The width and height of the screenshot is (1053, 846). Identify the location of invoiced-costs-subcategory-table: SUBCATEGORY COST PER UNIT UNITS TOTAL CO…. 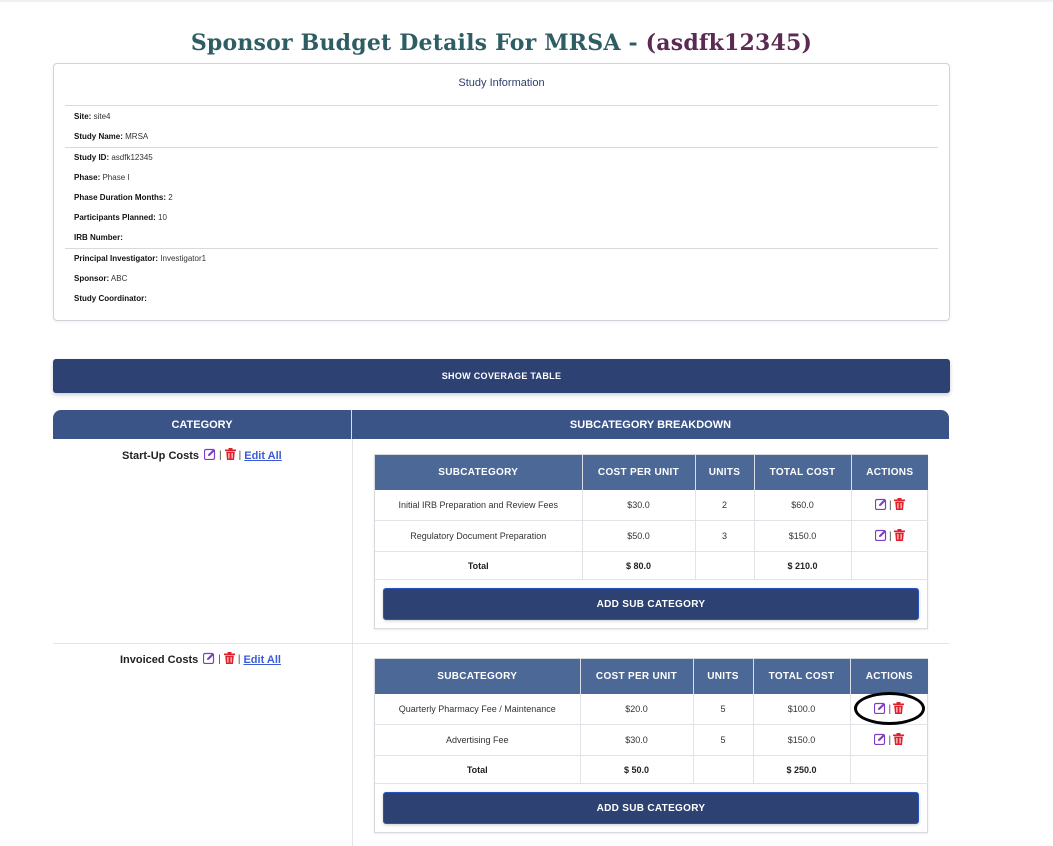
(651, 745).